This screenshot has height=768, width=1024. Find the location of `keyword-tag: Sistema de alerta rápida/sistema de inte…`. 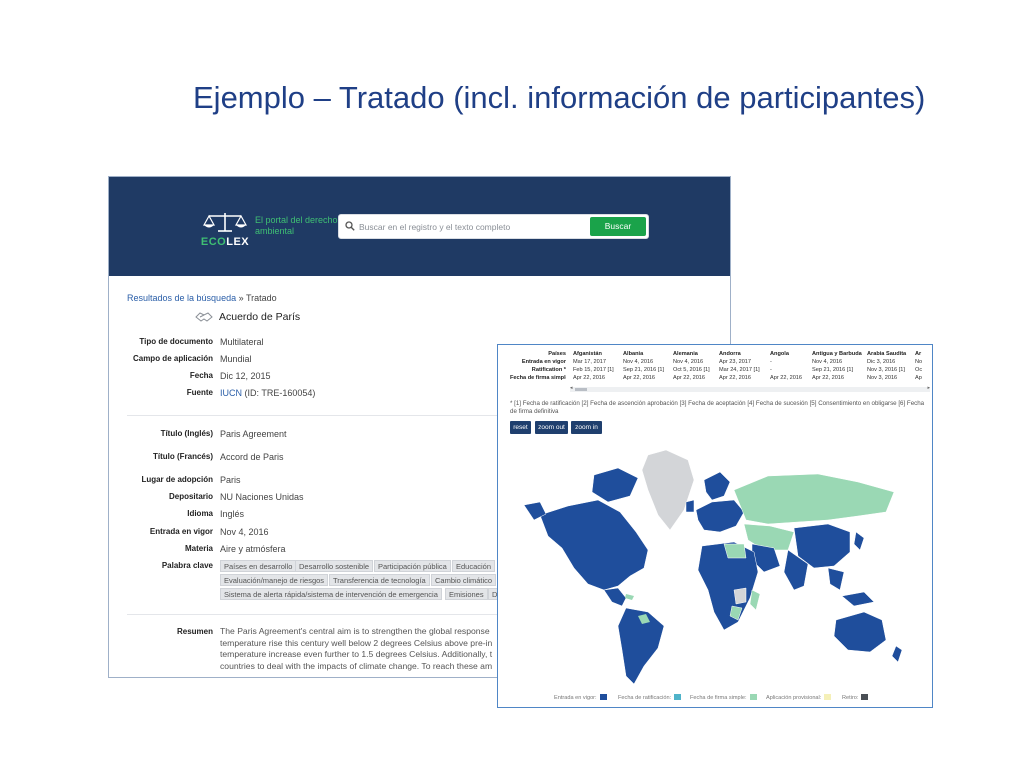

keyword-tag: Sistema de alerta rápida/sistema de inte… is located at coordinates (331, 594).